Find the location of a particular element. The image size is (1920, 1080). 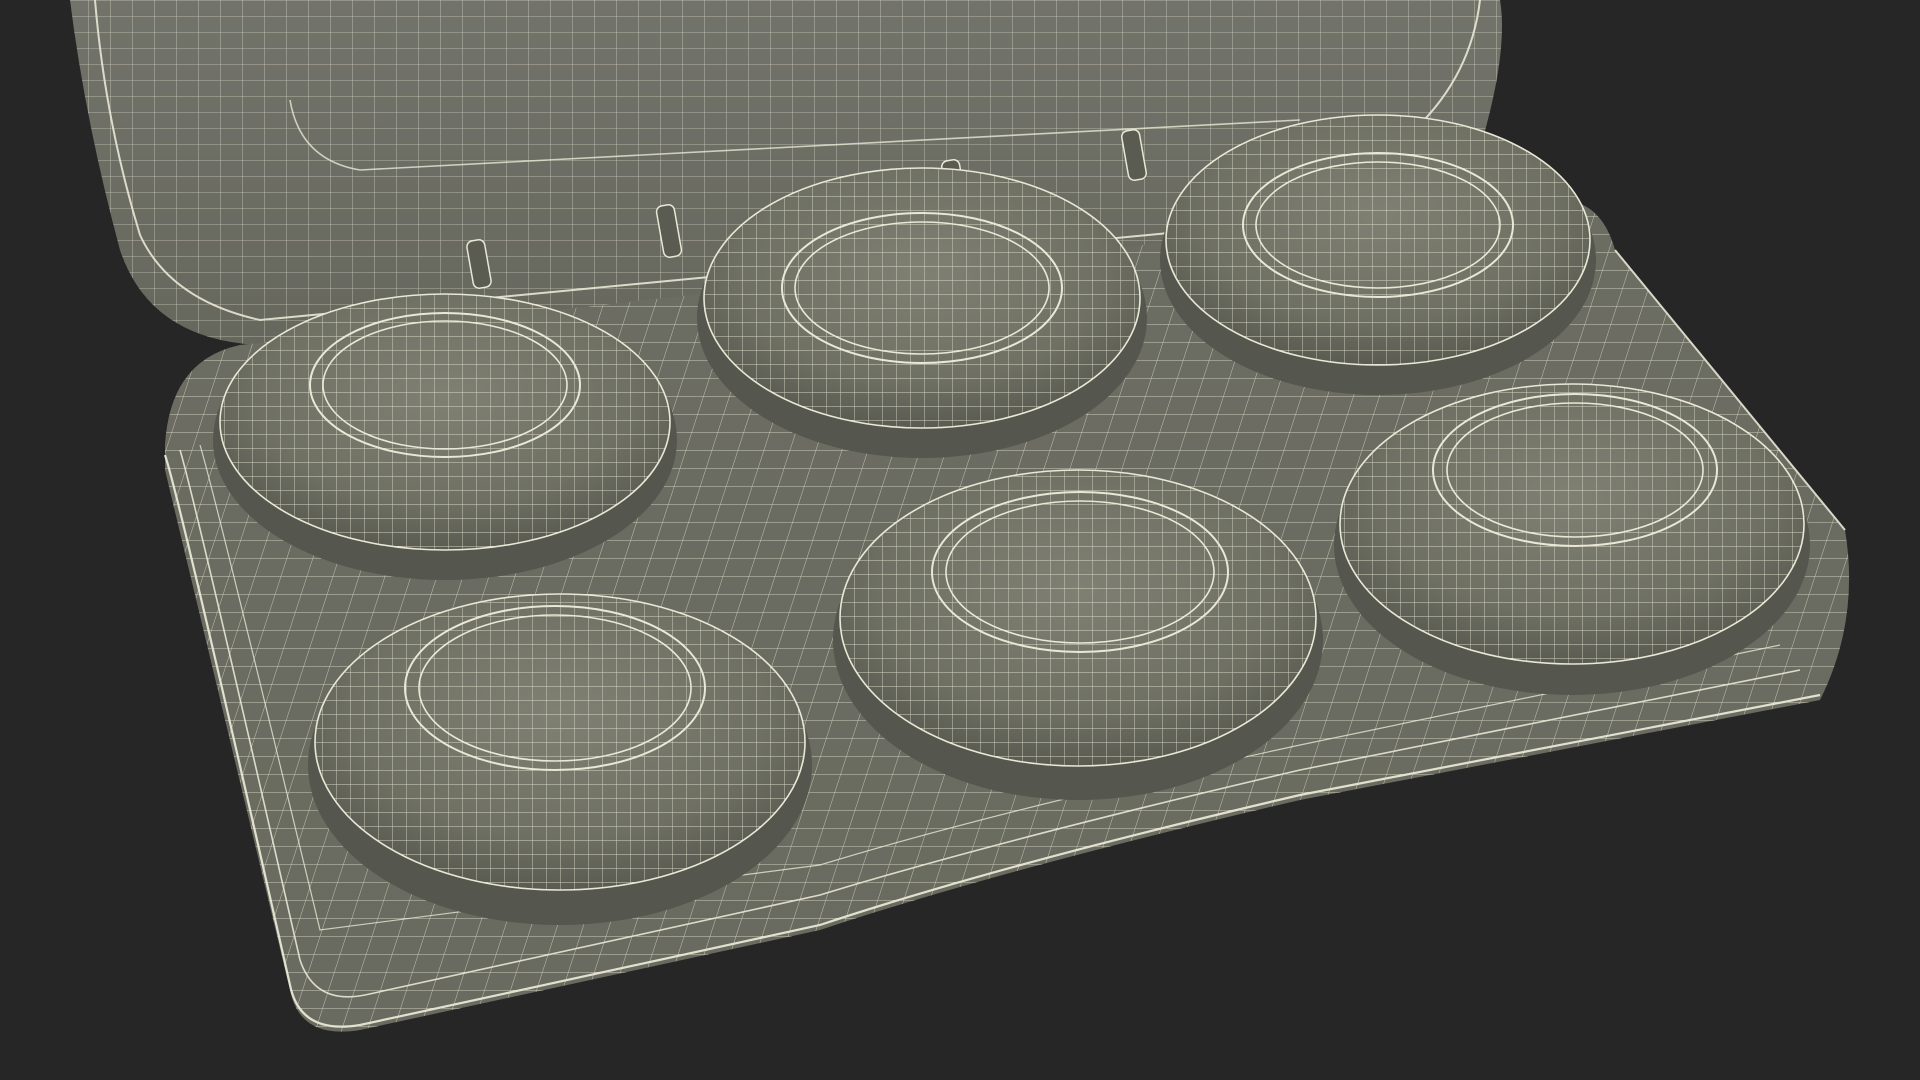

macaron-bottom-center is located at coordinates (1078, 634).